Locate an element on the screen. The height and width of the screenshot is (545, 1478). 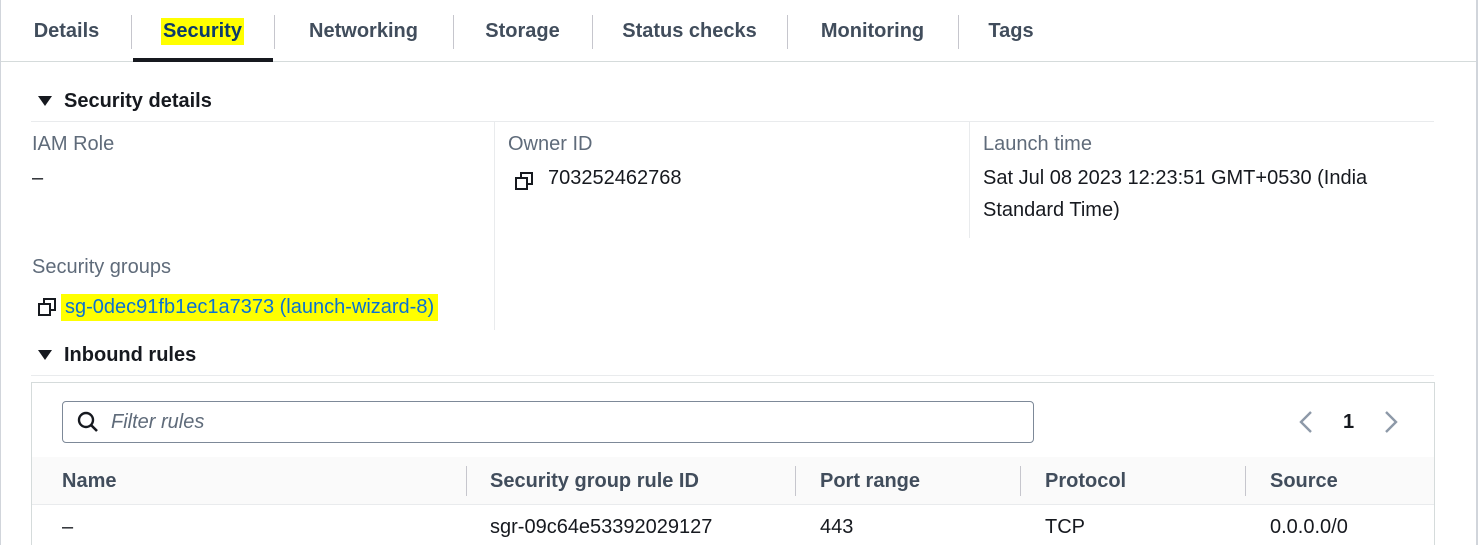
tab-tags-label: Tags is located at coordinates (1011, 30).